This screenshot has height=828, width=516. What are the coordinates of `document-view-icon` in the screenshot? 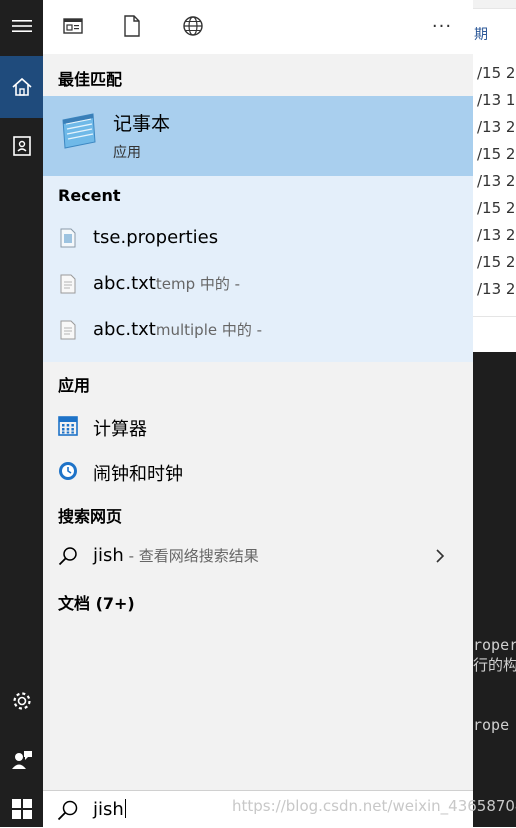 It's located at (73, 26).